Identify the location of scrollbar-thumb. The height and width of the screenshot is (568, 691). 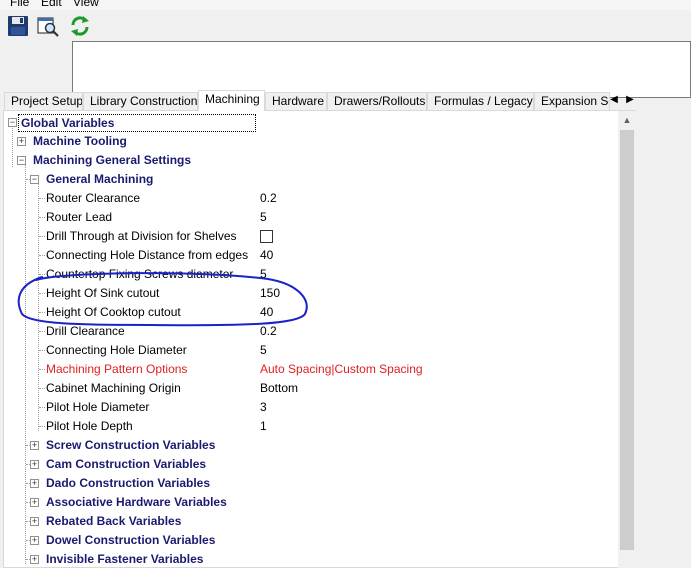
(627, 340).